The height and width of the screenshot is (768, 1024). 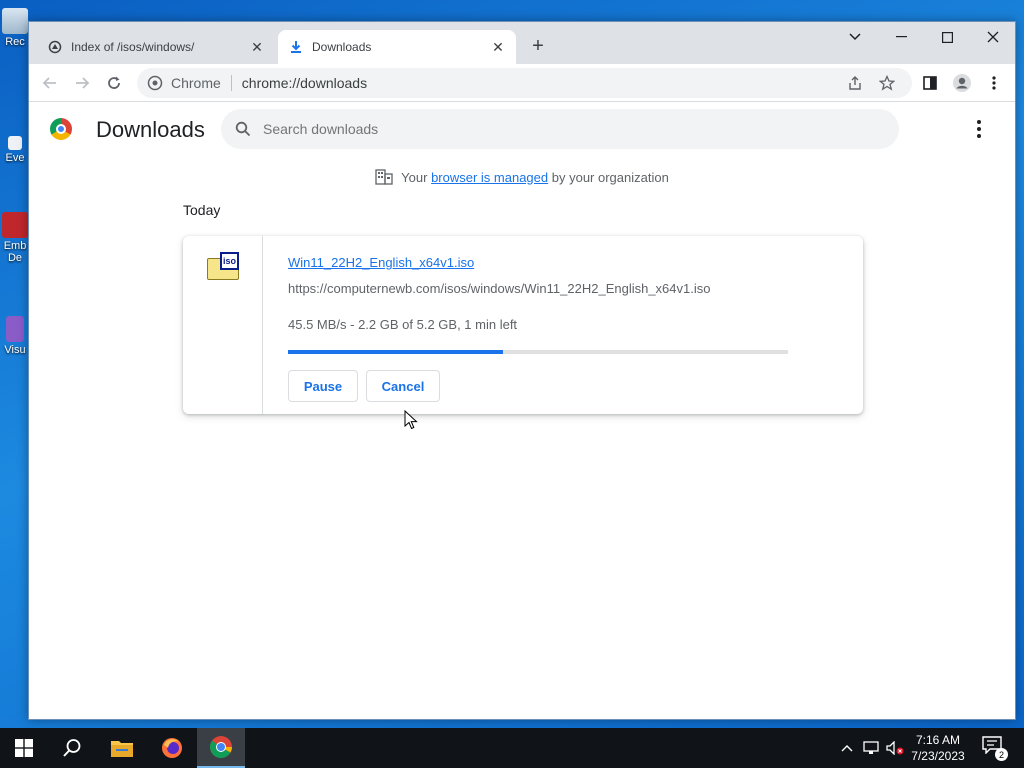 I want to click on download-progress-bar, so click(x=538, y=352).